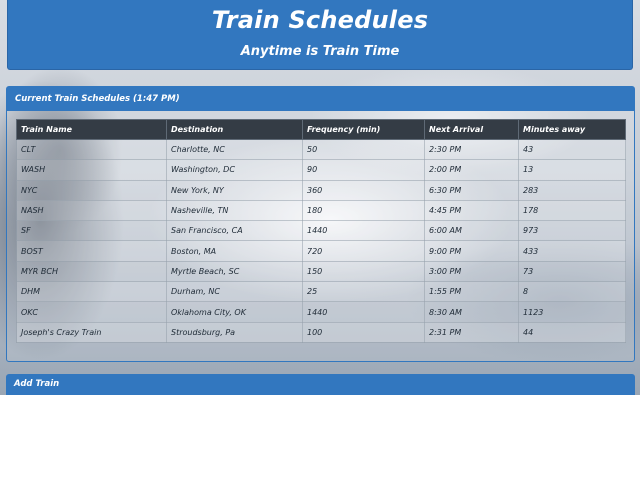 The image size is (640, 480). I want to click on destination-cell: San Francisco, CA, so click(234, 231).